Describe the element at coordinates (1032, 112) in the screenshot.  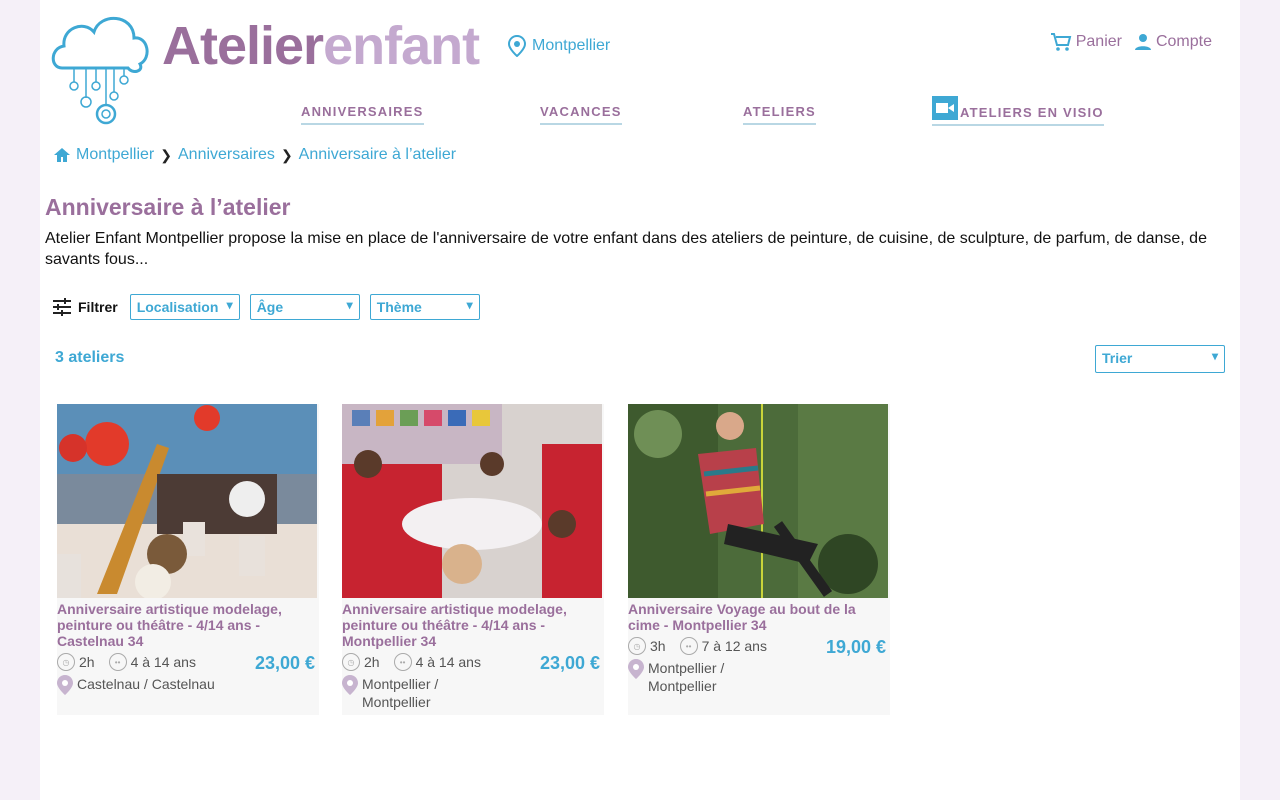
I see `nav-visio-label: ATELIERS EN VISIO` at that location.